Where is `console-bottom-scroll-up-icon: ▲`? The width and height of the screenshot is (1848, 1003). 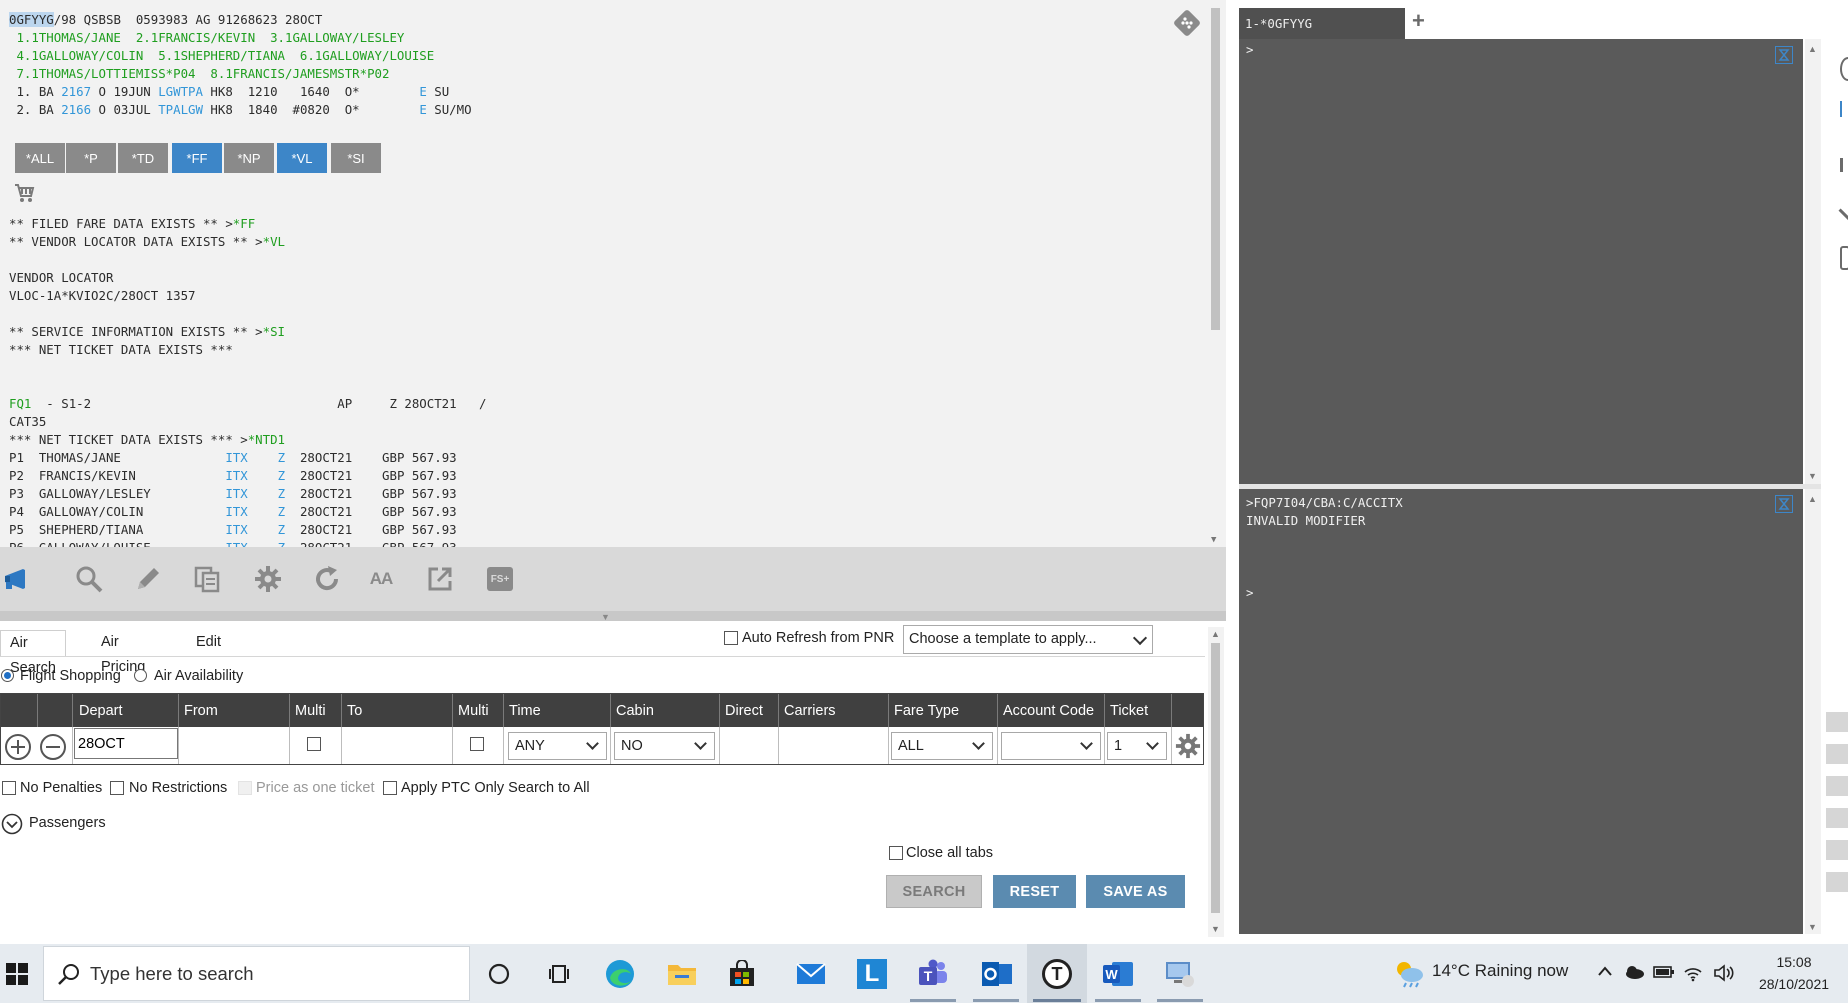 console-bottom-scroll-up-icon: ▲ is located at coordinates (1812, 499).